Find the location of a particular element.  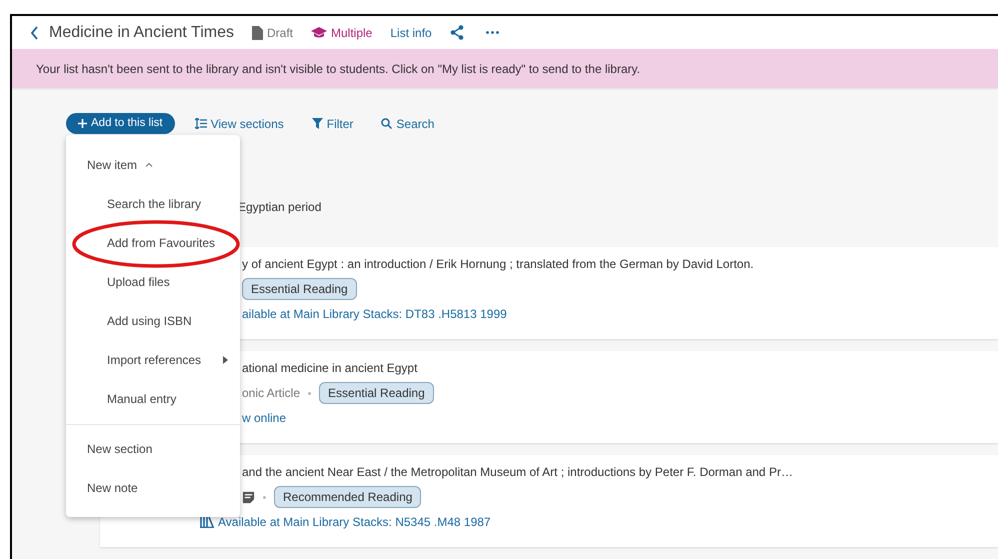

filter-button: Filter is located at coordinates (333, 123).